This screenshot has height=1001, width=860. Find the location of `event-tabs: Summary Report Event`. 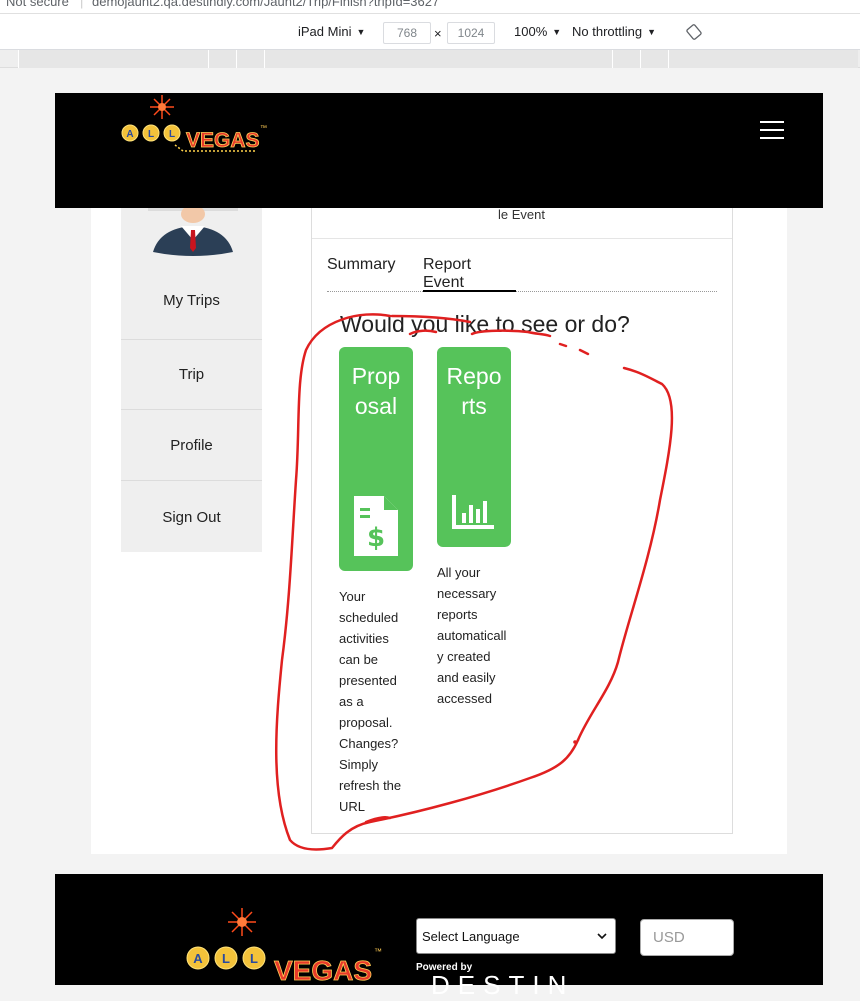

event-tabs: Summary Report Event is located at coordinates (522, 272).